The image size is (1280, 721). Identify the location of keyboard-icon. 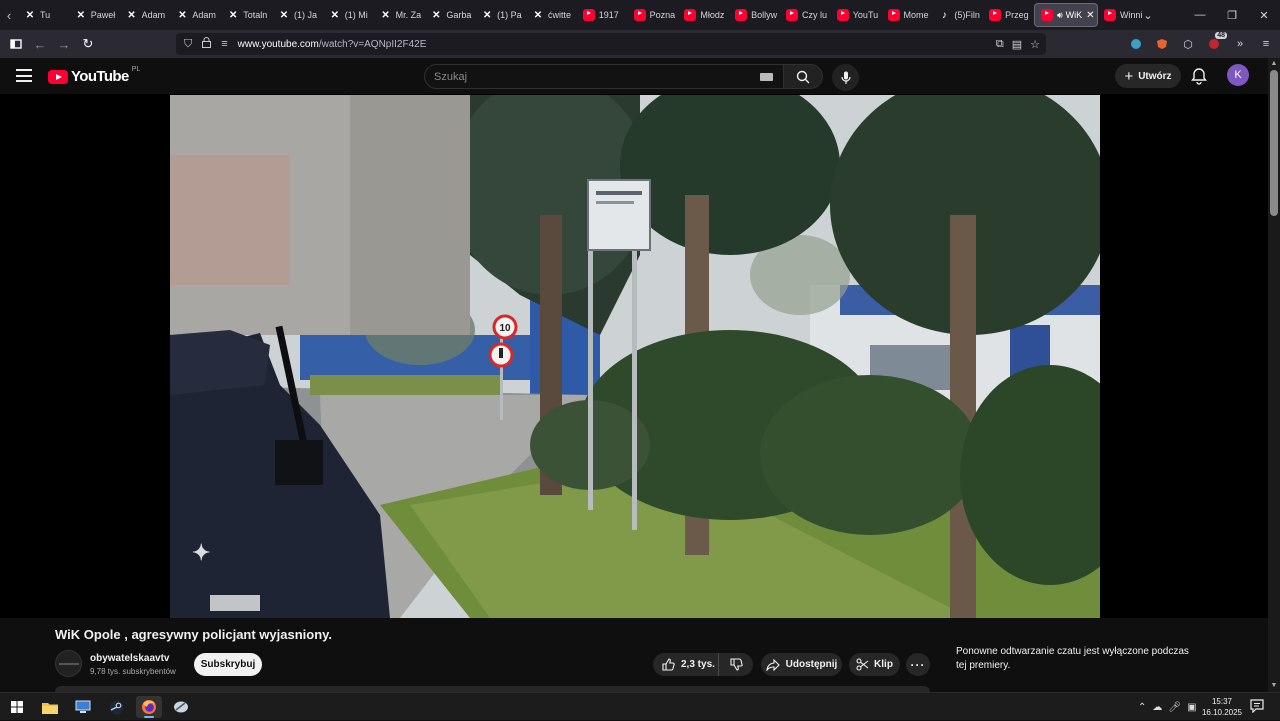
(766, 77).